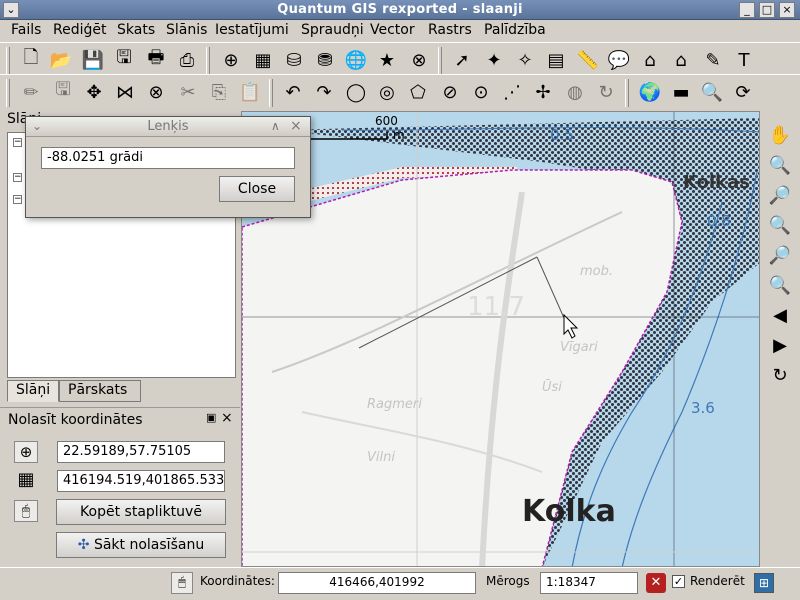 The image size is (800, 600). Describe the element at coordinates (780, 255) in the screenshot. I see `zoom-selection-icon: 🔎` at that location.